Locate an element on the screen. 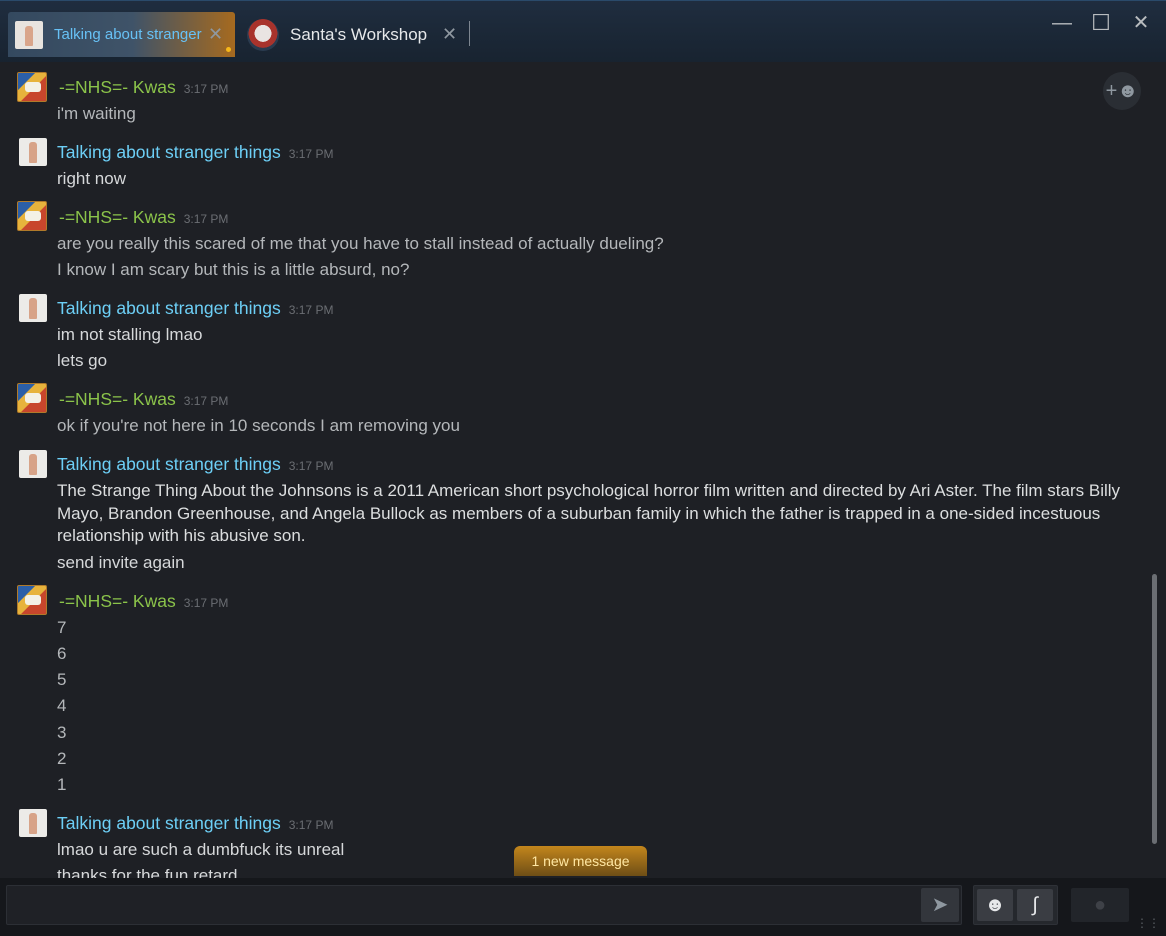 This screenshot has width=1166, height=936. message-line: 5 is located at coordinates (62, 679).